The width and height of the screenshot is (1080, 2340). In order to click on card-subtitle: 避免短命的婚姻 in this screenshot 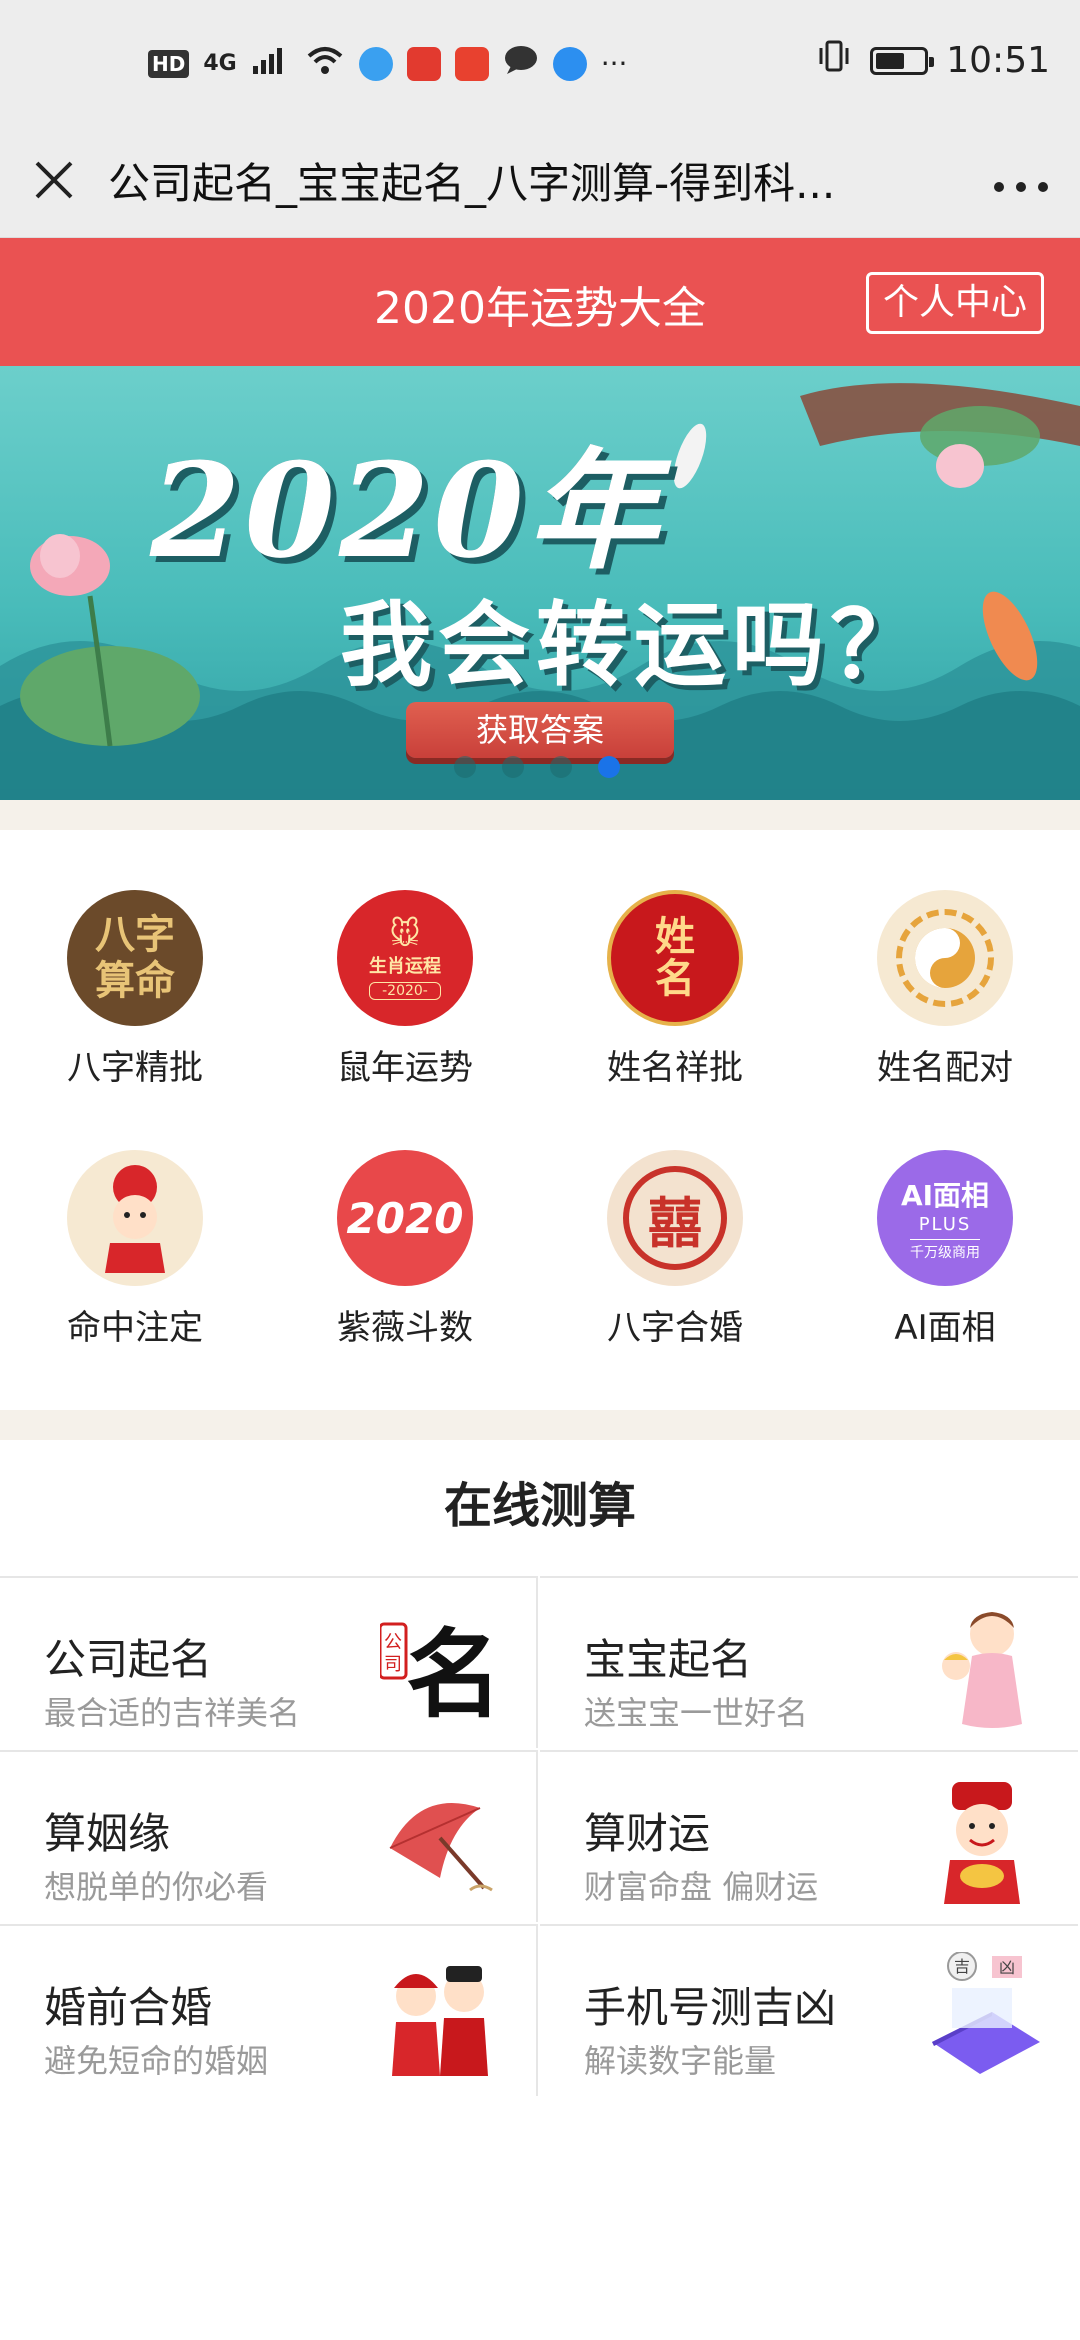, I will do `click(156, 2061)`.